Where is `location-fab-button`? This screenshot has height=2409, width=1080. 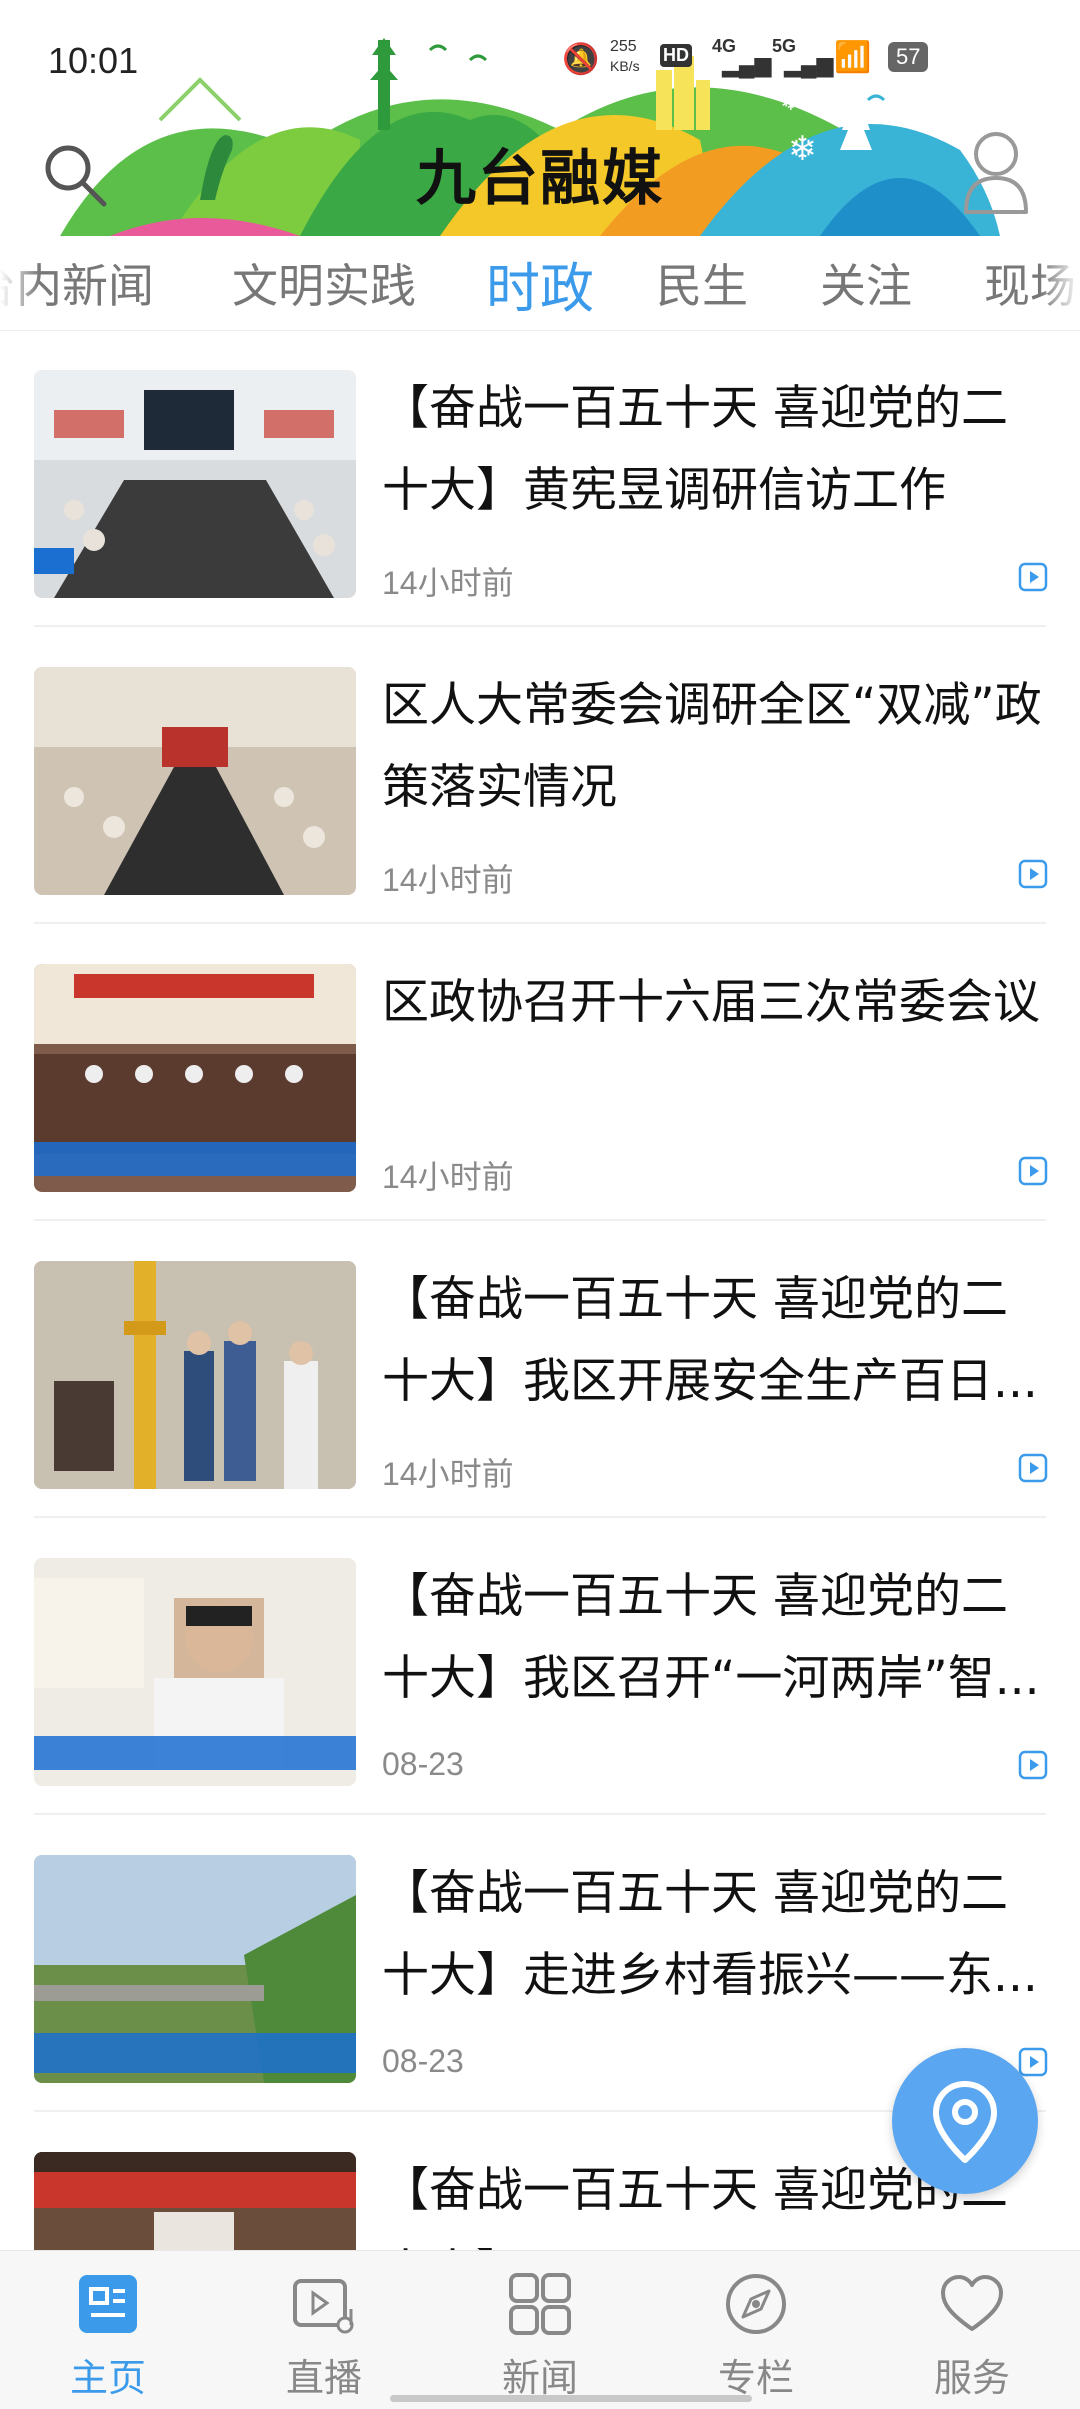
location-fab-button is located at coordinates (965, 2121).